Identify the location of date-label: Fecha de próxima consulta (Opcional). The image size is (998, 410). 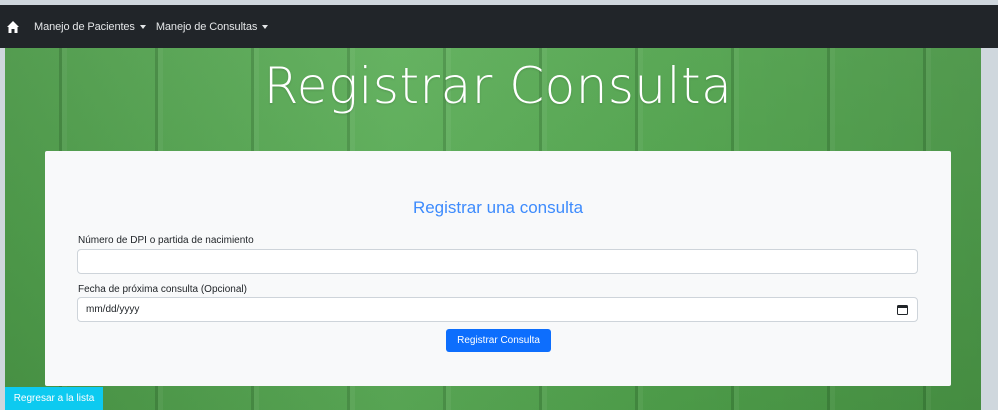
(162, 289).